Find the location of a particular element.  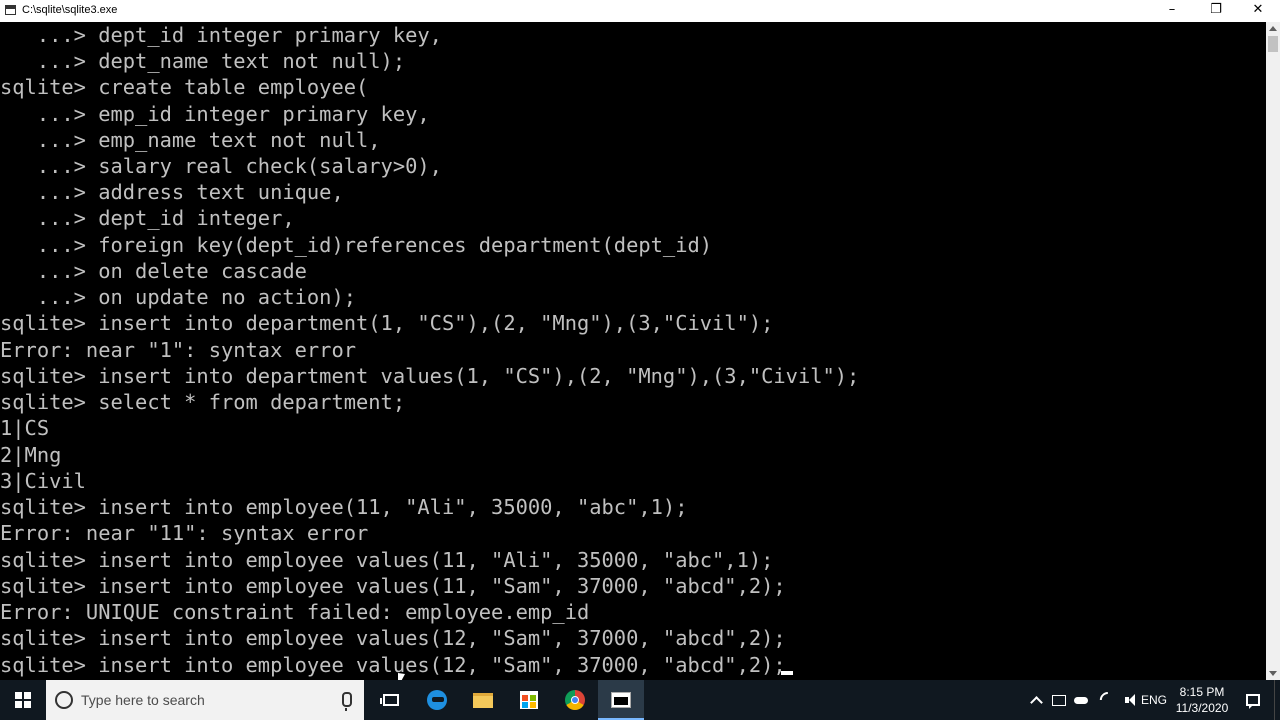

console-line: ...> on update no action); is located at coordinates (178, 297).